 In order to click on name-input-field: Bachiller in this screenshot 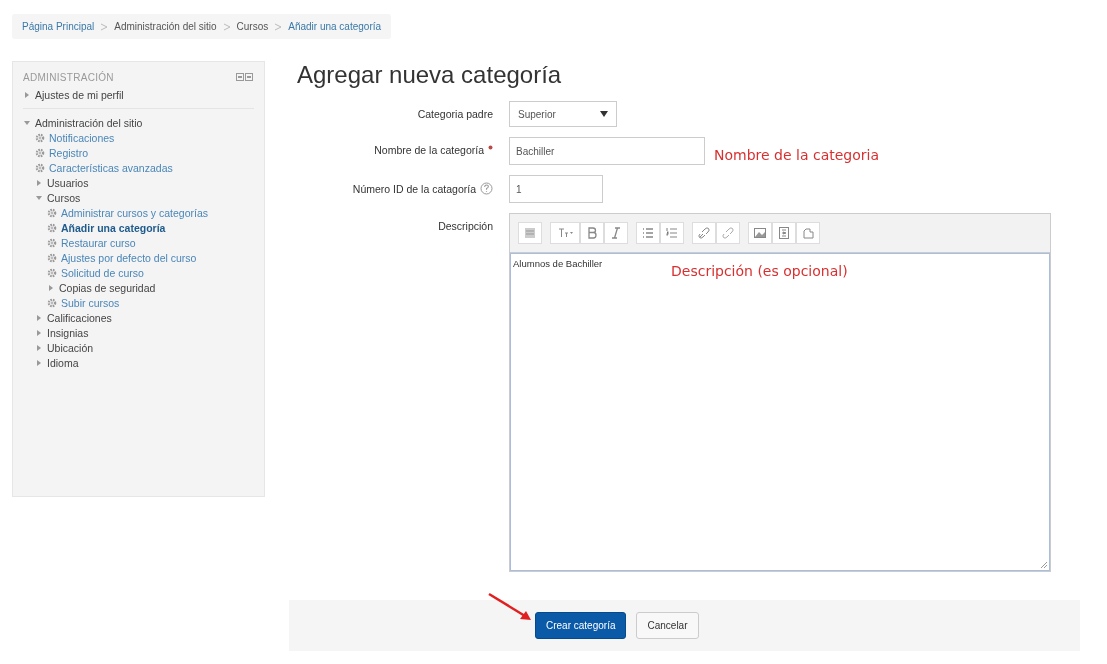, I will do `click(607, 151)`.